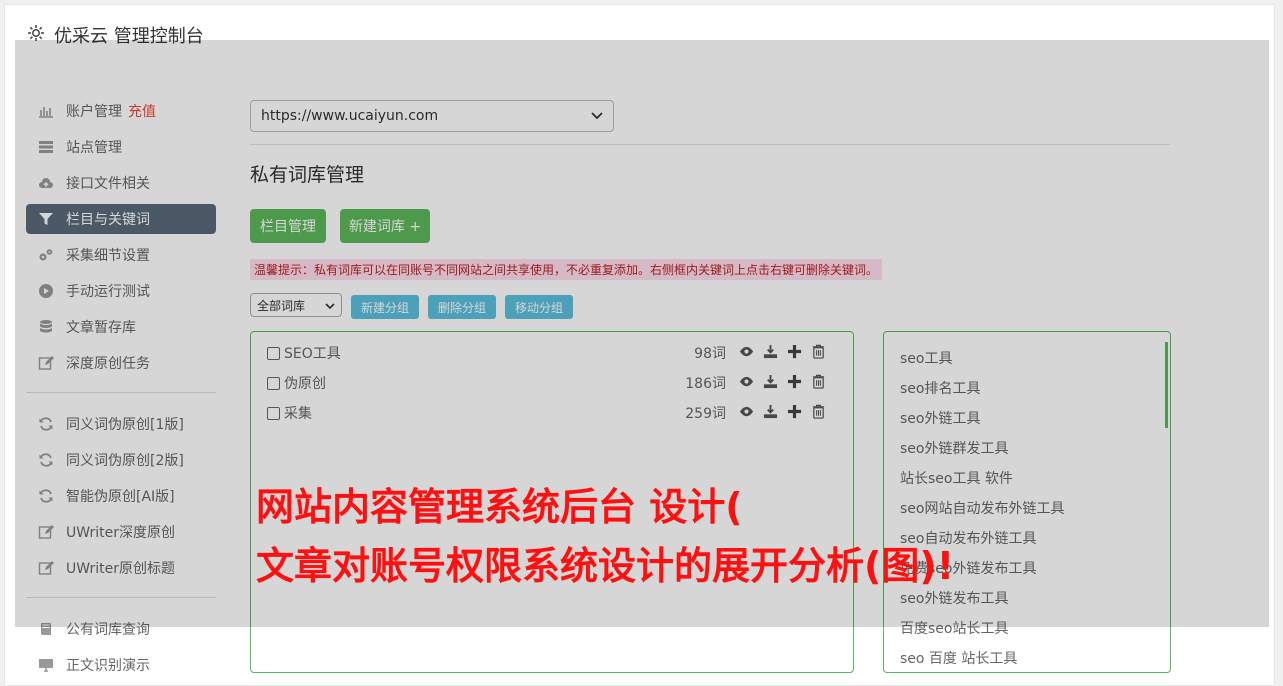 This screenshot has height=686, width=1283. Describe the element at coordinates (281, 305) in the screenshot. I see `library-filter-value: 全部词库` at that location.